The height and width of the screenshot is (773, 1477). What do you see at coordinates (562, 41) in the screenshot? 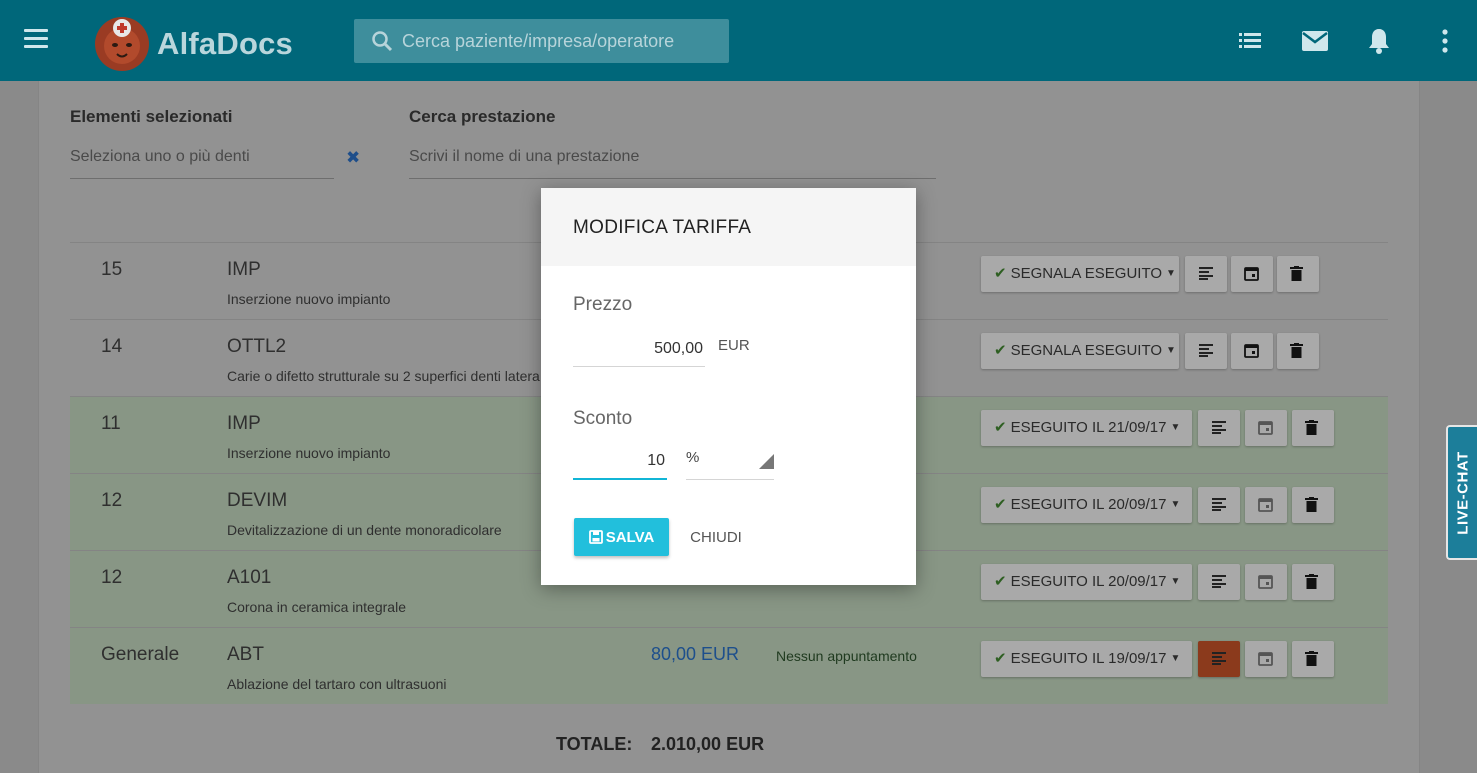
I see `search-input` at bounding box center [562, 41].